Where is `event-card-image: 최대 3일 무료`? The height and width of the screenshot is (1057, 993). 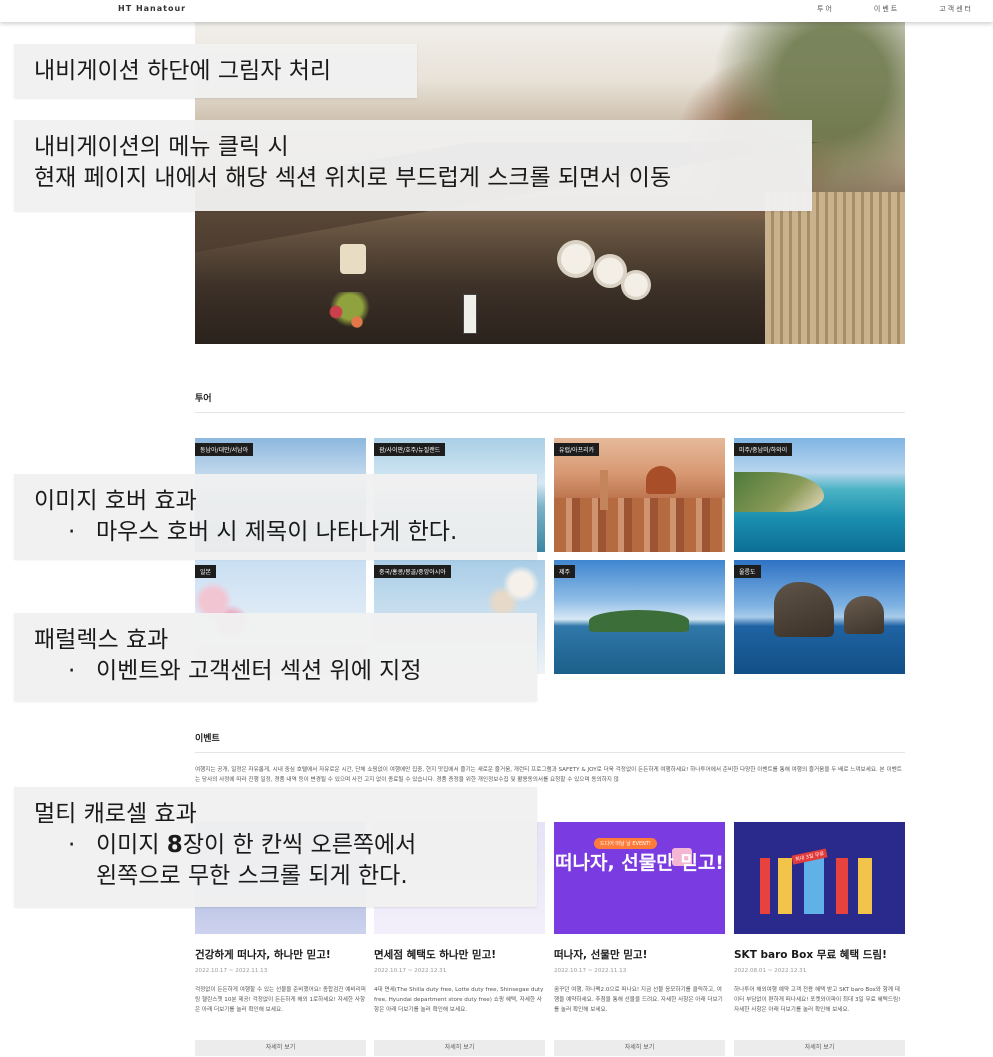
event-card-image: 최대 3일 무료 is located at coordinates (819, 878).